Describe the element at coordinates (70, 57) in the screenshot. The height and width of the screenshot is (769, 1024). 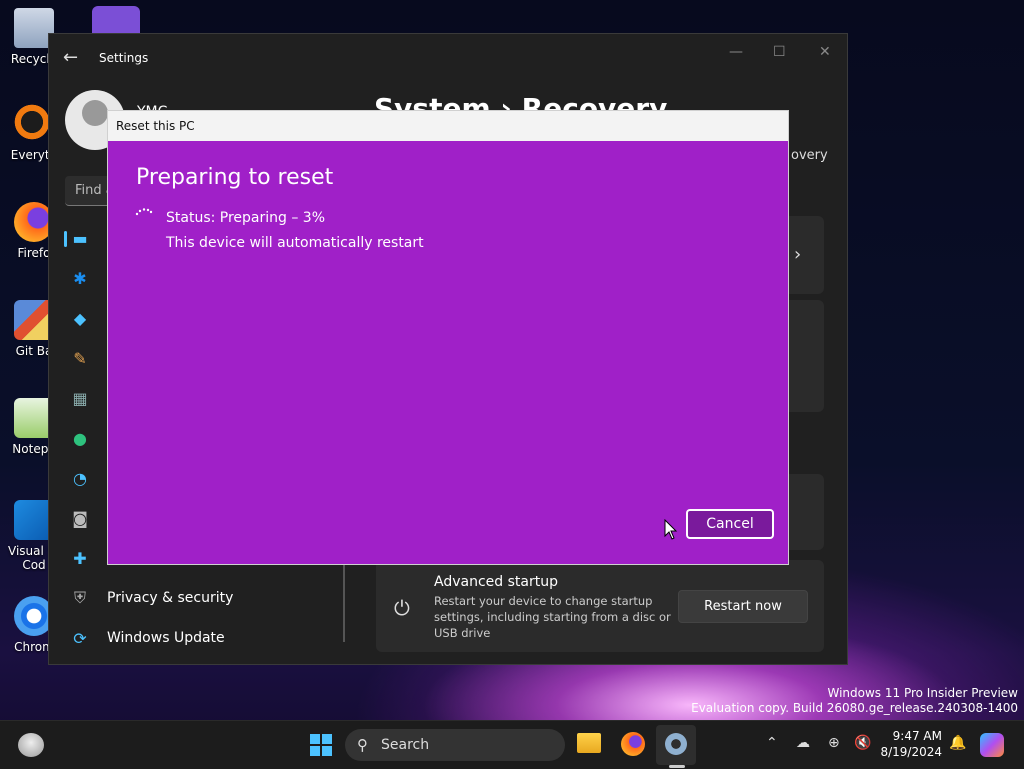
I see `back-arrow-icon: ←` at that location.